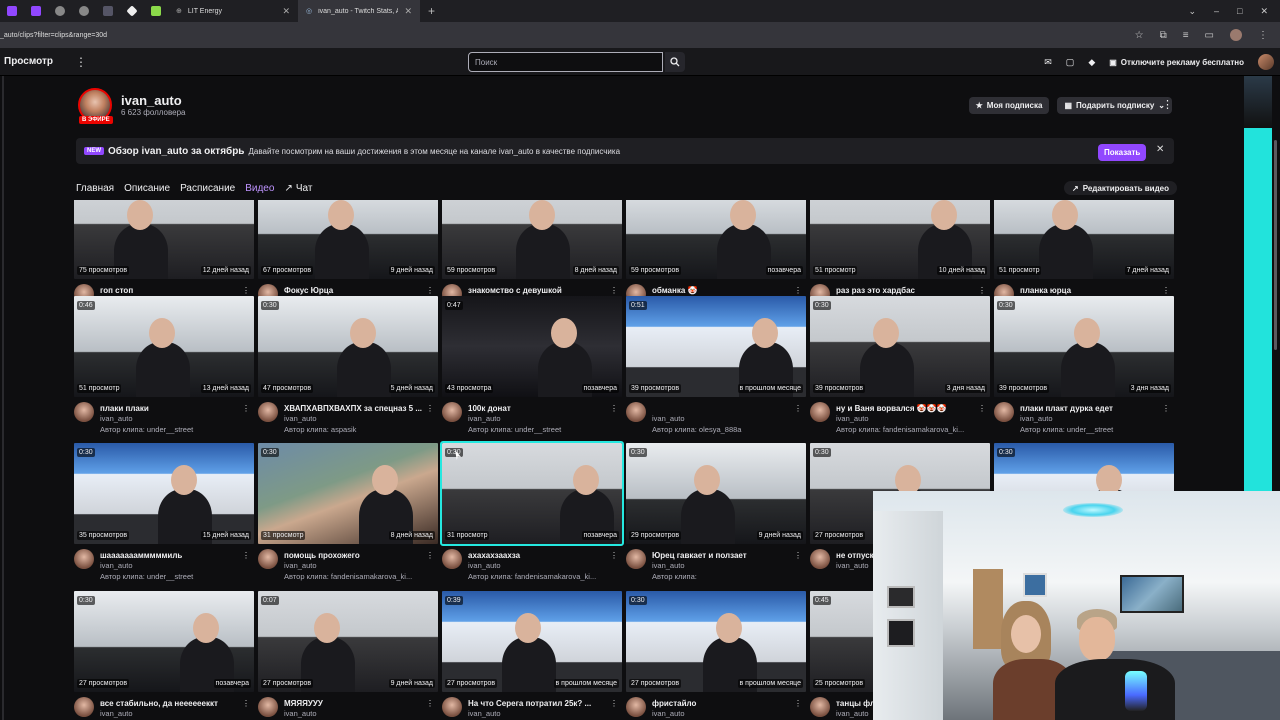 The height and width of the screenshot is (720, 1280). What do you see at coordinates (354, 290) in the screenshot?
I see `clip-title: Фокус Юрца` at bounding box center [354, 290].